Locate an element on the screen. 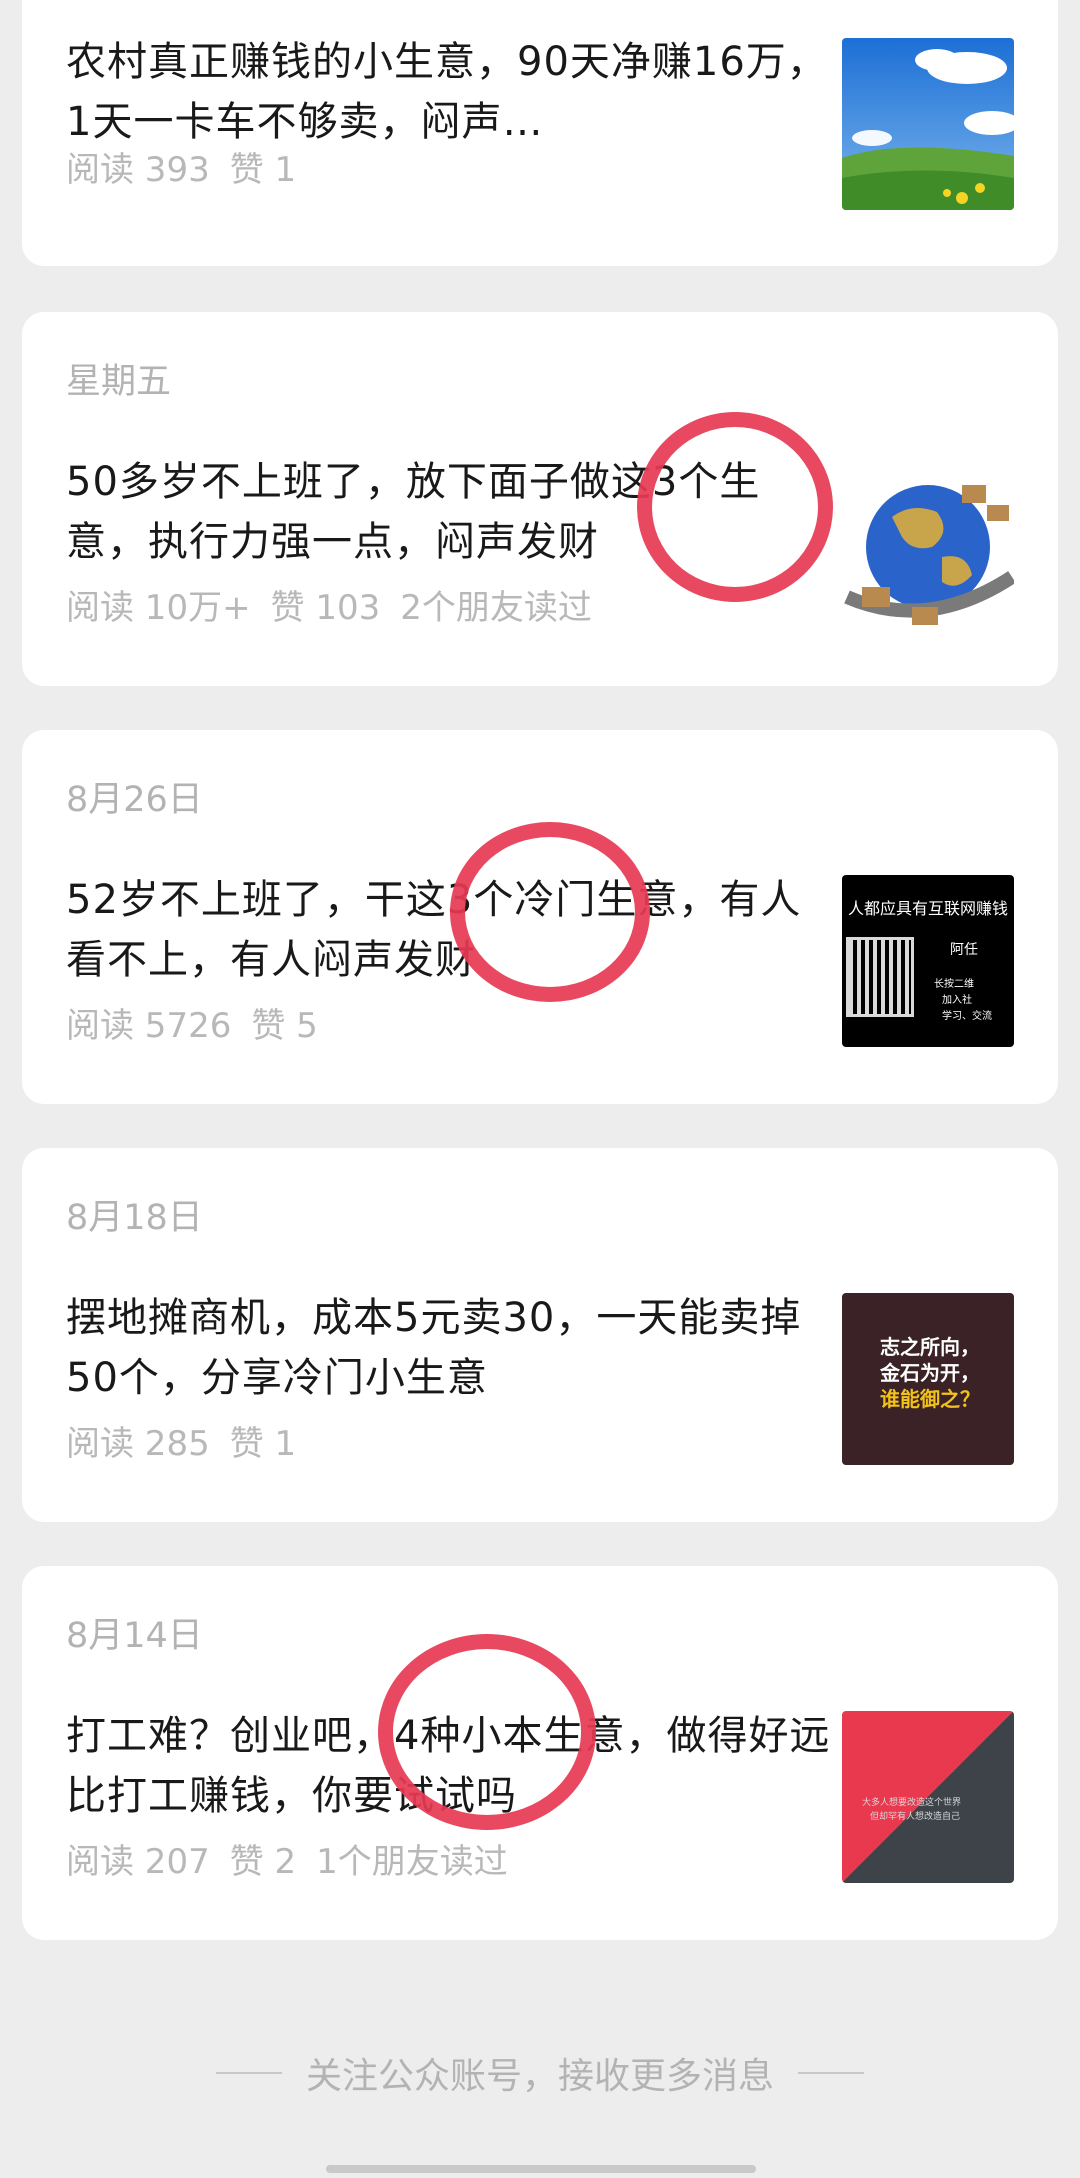 Image resolution: width=1080 pixels, height=2178 pixels. article-date: 8月26日 is located at coordinates (134, 800).